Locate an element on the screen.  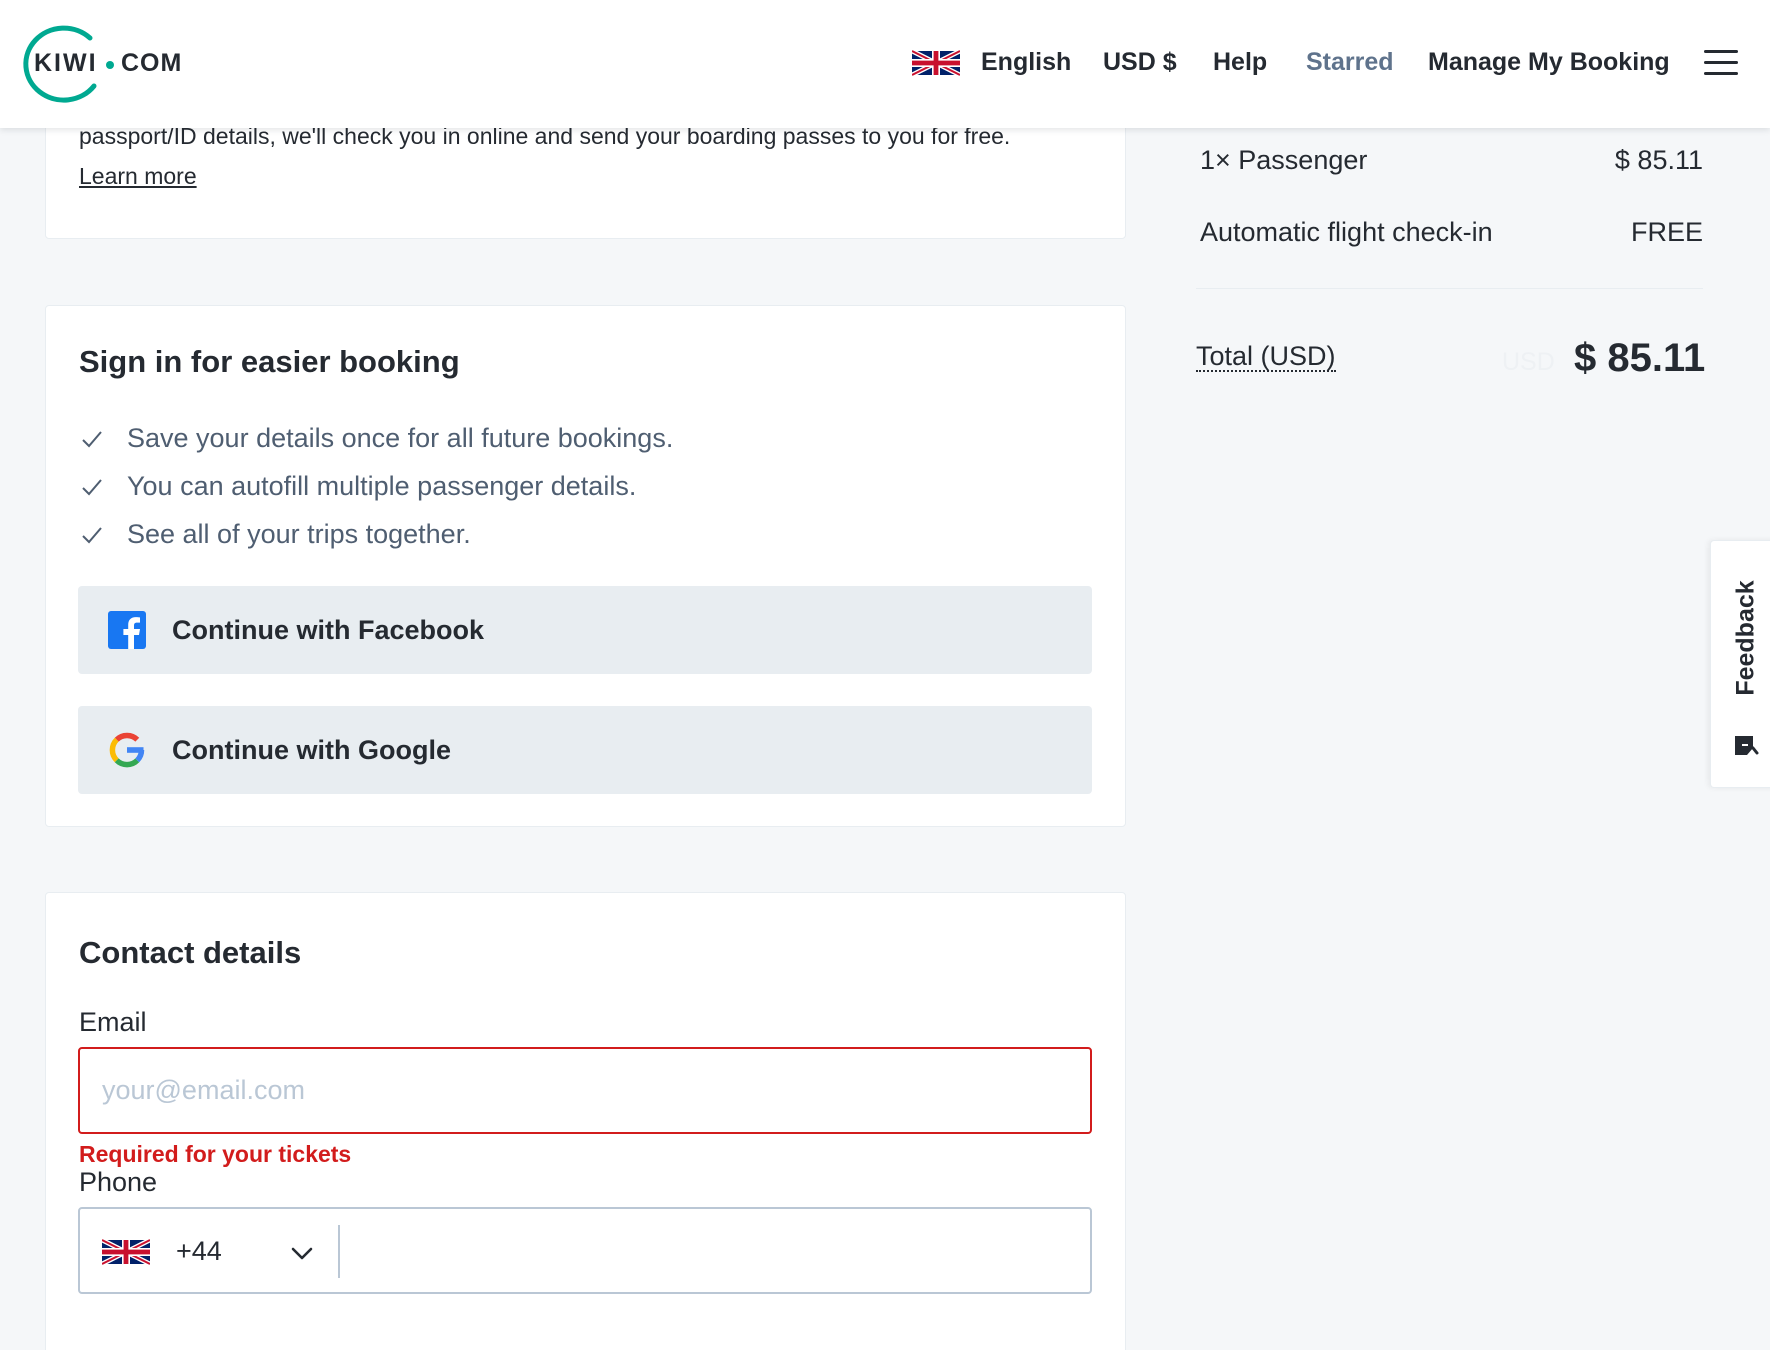
feedback-tab: Feedback is located at coordinates (1740, 664).